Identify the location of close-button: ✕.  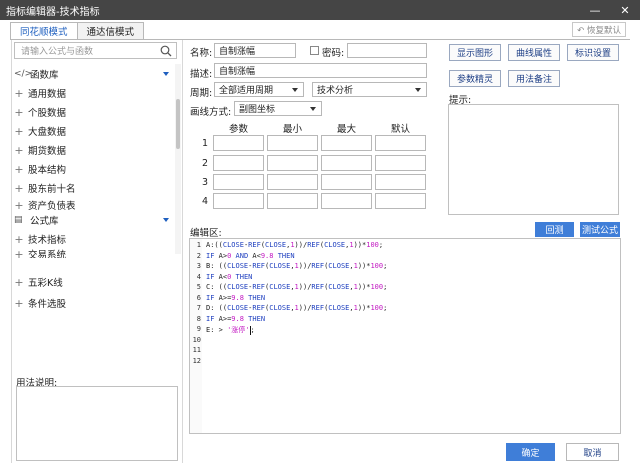
(625, 10).